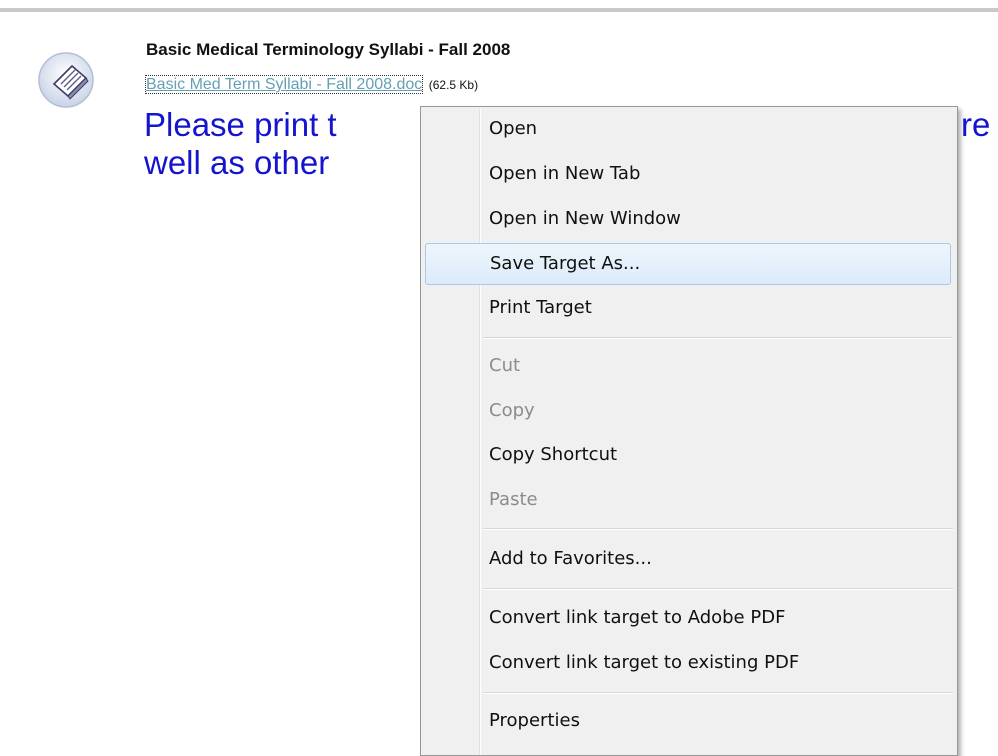 This screenshot has width=998, height=756. Describe the element at coordinates (688, 663) in the screenshot. I see `menu-item-convert-existing-pdf: Convert link target to existing PDF` at that location.